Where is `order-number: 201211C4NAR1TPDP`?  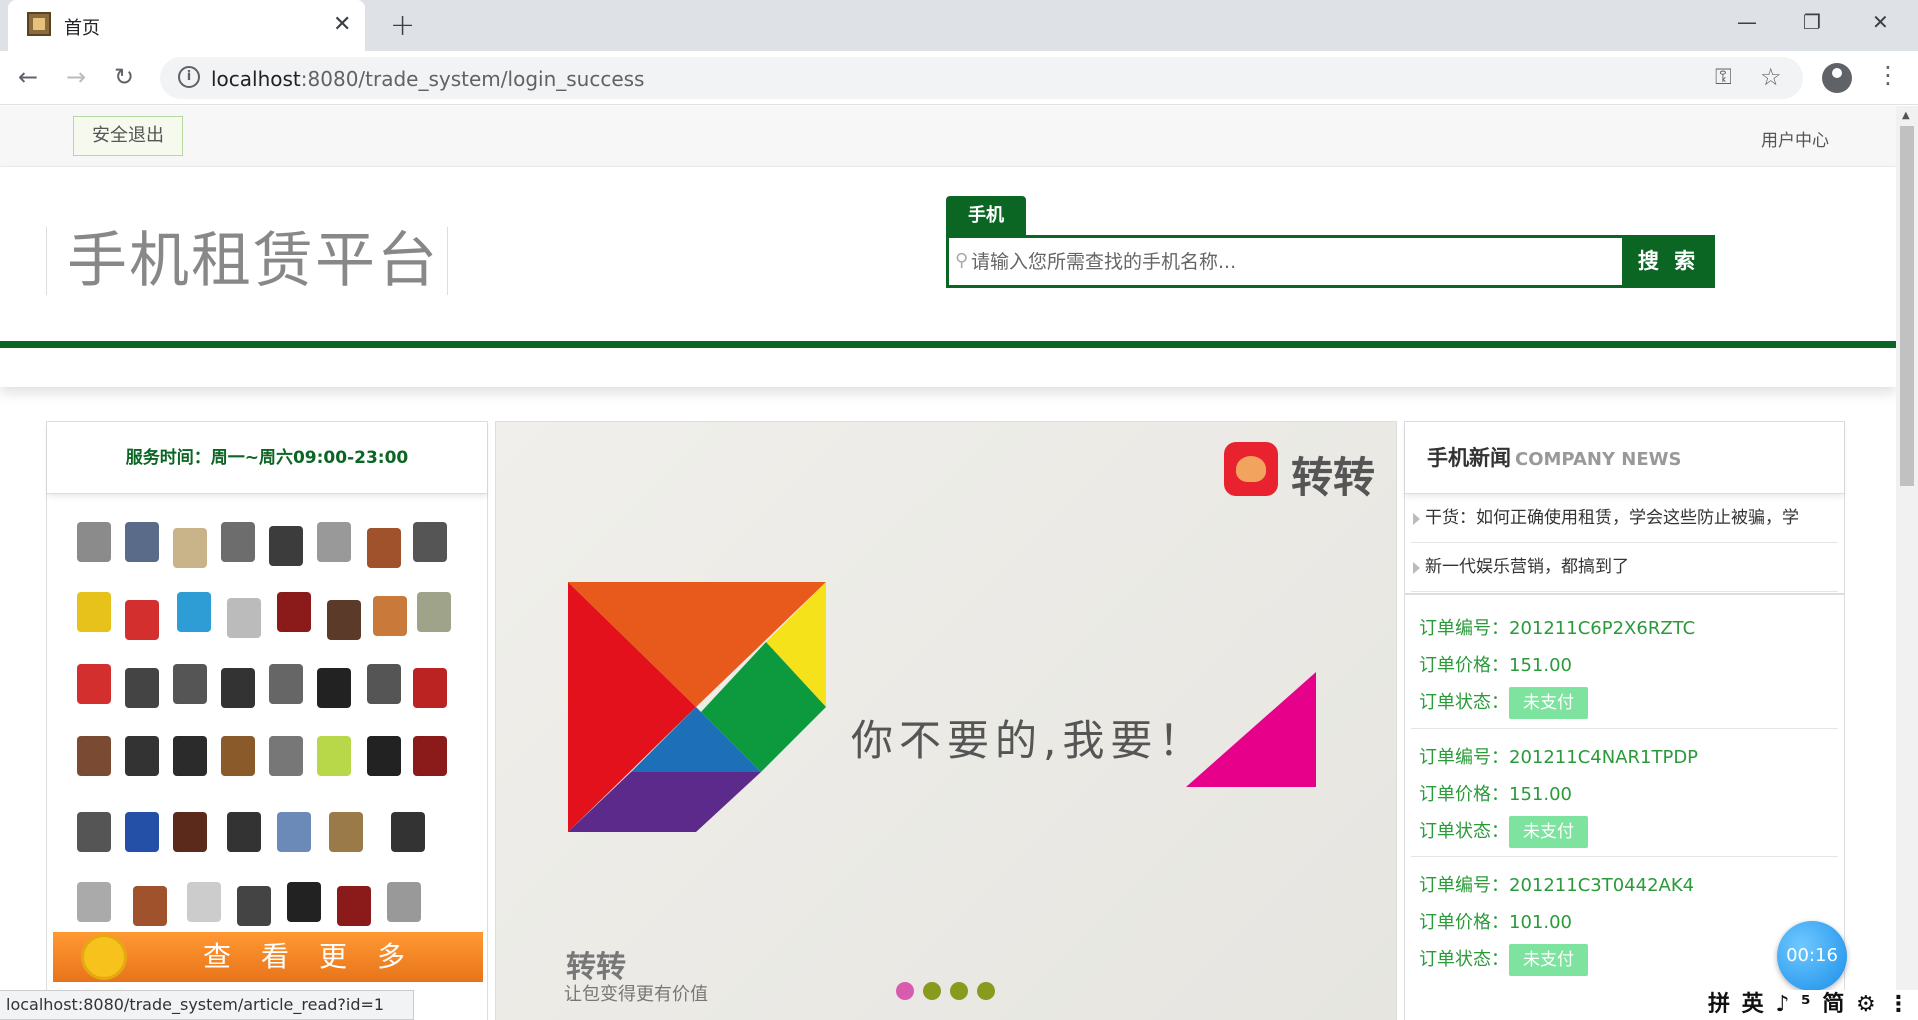
order-number: 201211C4NAR1TPDP is located at coordinates (1604, 757).